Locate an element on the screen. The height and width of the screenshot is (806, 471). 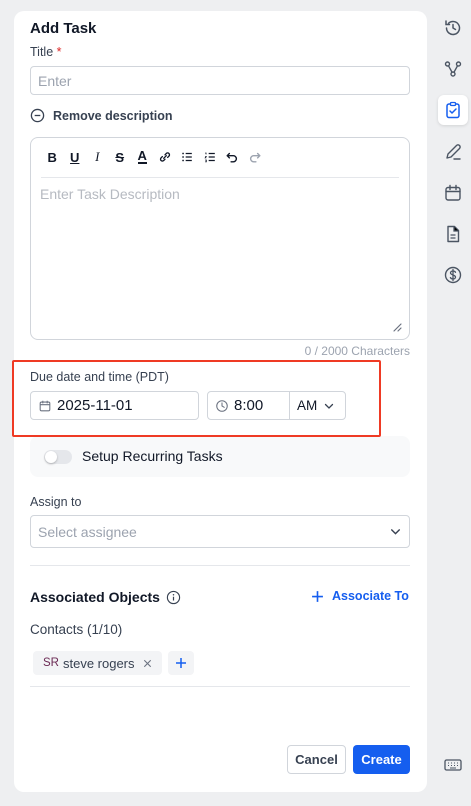
title-label-text: Title is located at coordinates (42, 52).